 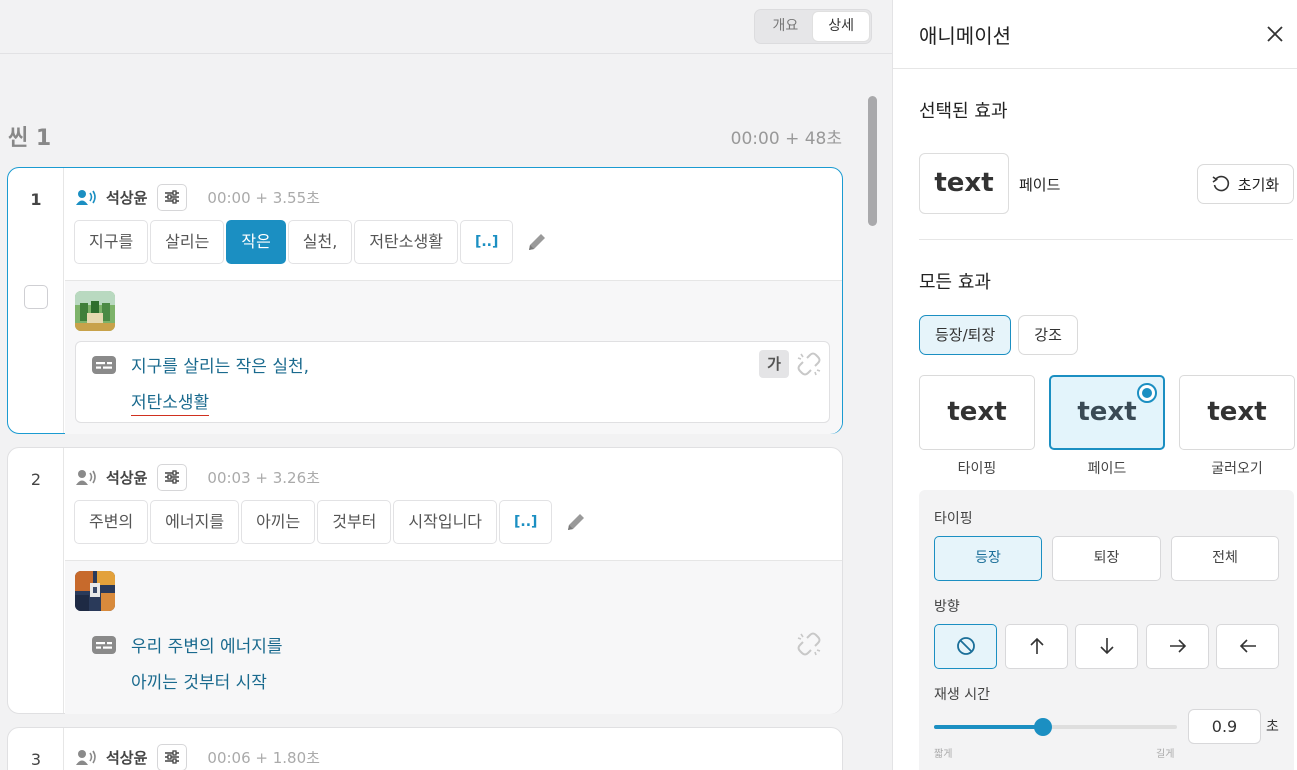 What do you see at coordinates (195, 522) in the screenshot?
I see `word-chip: 에너지를` at bounding box center [195, 522].